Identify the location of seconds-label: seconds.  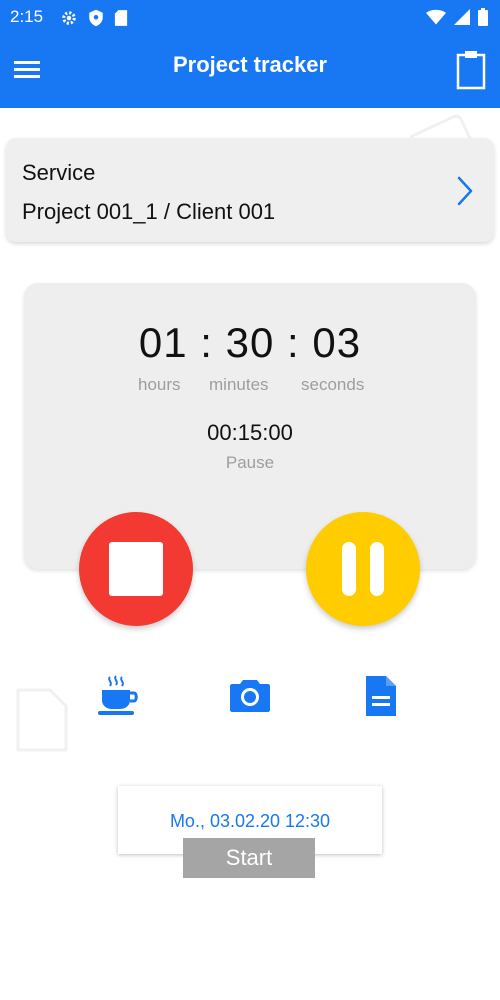
(333, 384).